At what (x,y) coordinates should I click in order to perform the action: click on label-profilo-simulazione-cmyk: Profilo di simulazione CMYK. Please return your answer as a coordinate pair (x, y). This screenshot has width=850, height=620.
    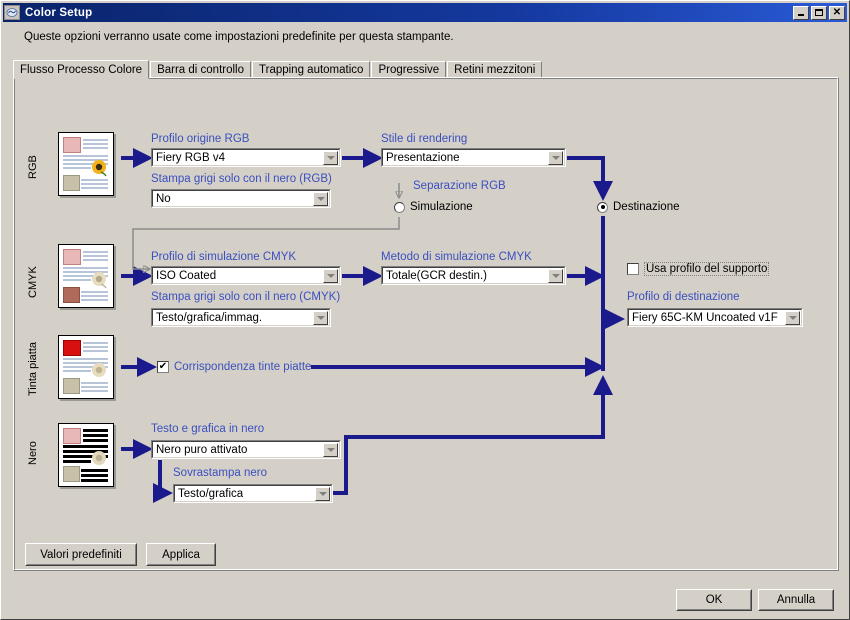
    Looking at the image, I should click on (224, 257).